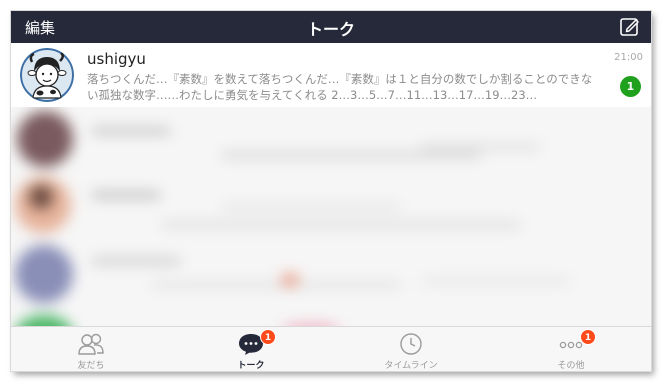 Image resolution: width=664 pixels, height=384 pixels. What do you see at coordinates (91, 344) in the screenshot?
I see `friends-icon` at bounding box center [91, 344].